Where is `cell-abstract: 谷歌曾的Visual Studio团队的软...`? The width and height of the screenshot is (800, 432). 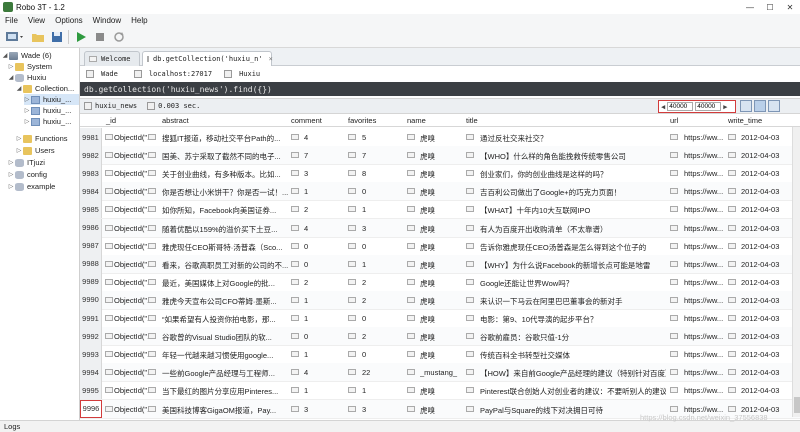 cell-abstract: 谷歌曾的Visual Studio团队的软... is located at coordinates (225, 337).